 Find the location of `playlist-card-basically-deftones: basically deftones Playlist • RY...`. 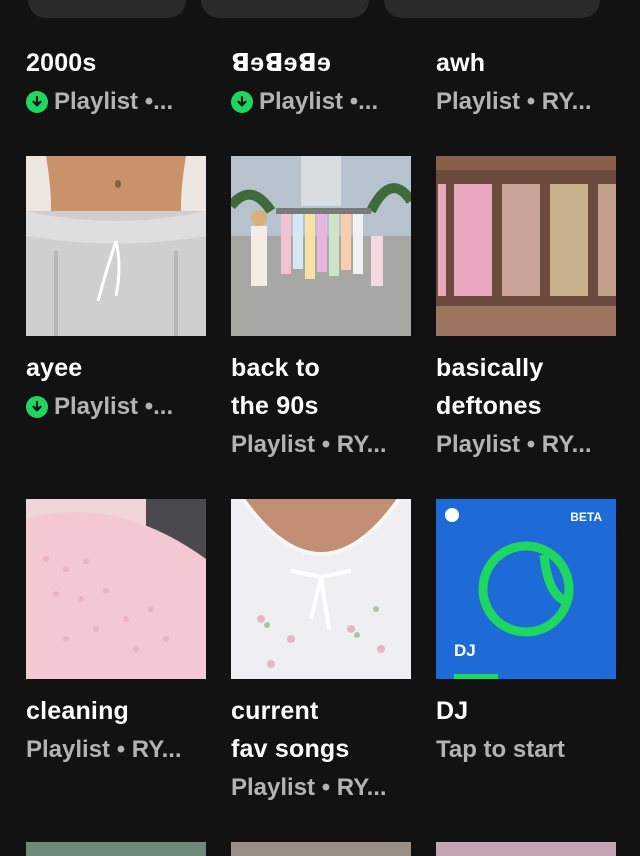

playlist-card-basically-deftones: basically deftones Playlist • RY... is located at coordinates (526, 407).